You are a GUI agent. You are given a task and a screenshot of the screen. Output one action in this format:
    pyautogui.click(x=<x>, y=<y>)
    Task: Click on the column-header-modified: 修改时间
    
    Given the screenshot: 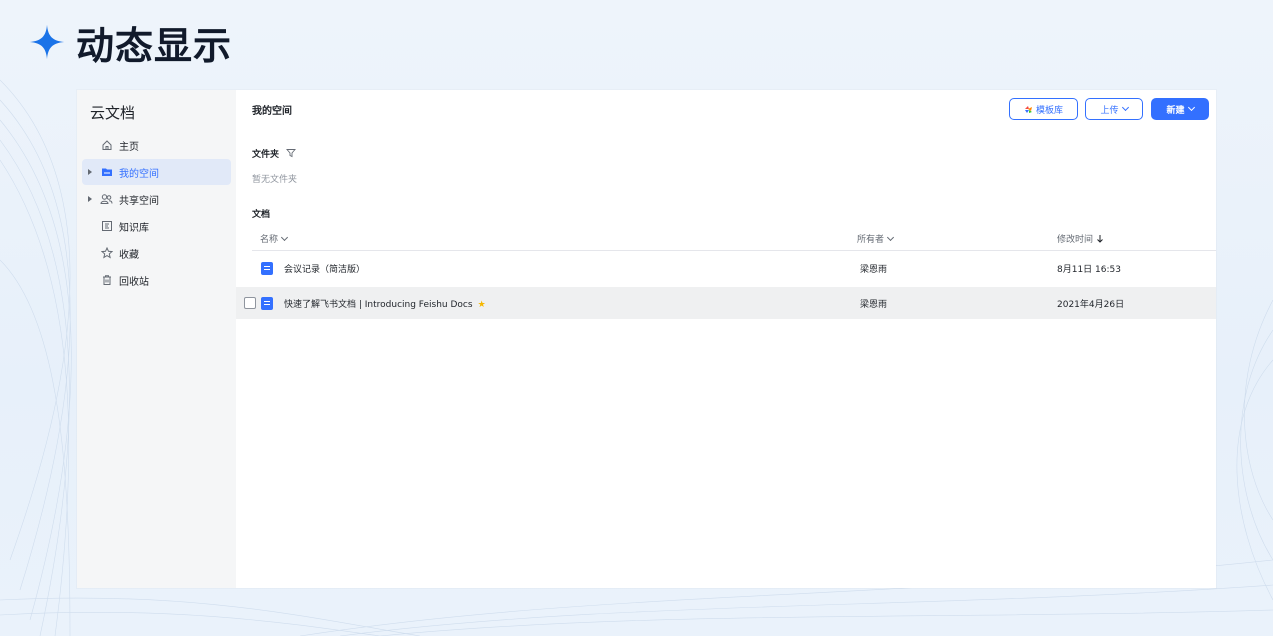 What is the action you would take?
    pyautogui.click(x=1080, y=238)
    